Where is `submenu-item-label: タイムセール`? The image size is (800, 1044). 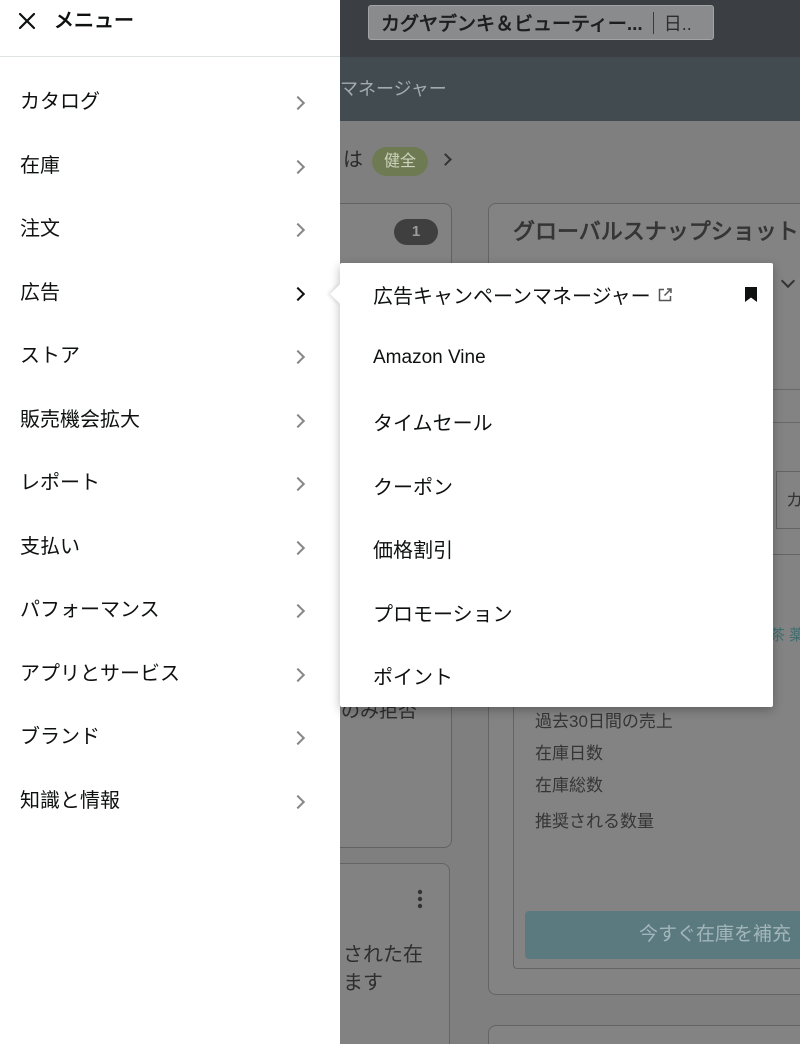 submenu-item-label: タイムセール is located at coordinates (433, 424).